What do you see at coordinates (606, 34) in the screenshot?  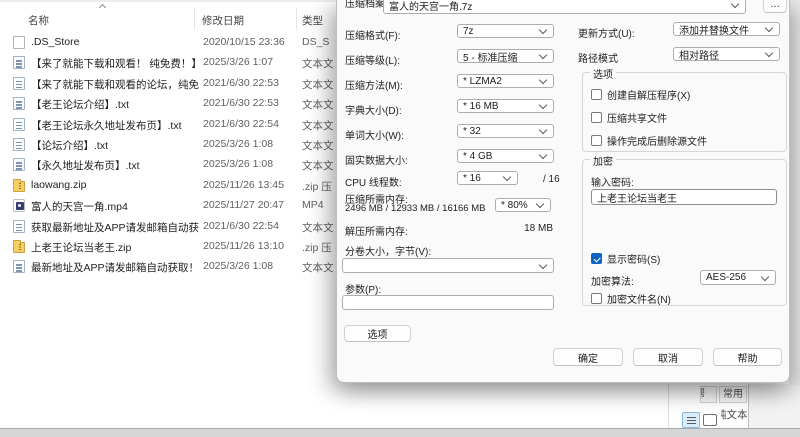 I see `update-mode-label: 更新方式(U):` at bounding box center [606, 34].